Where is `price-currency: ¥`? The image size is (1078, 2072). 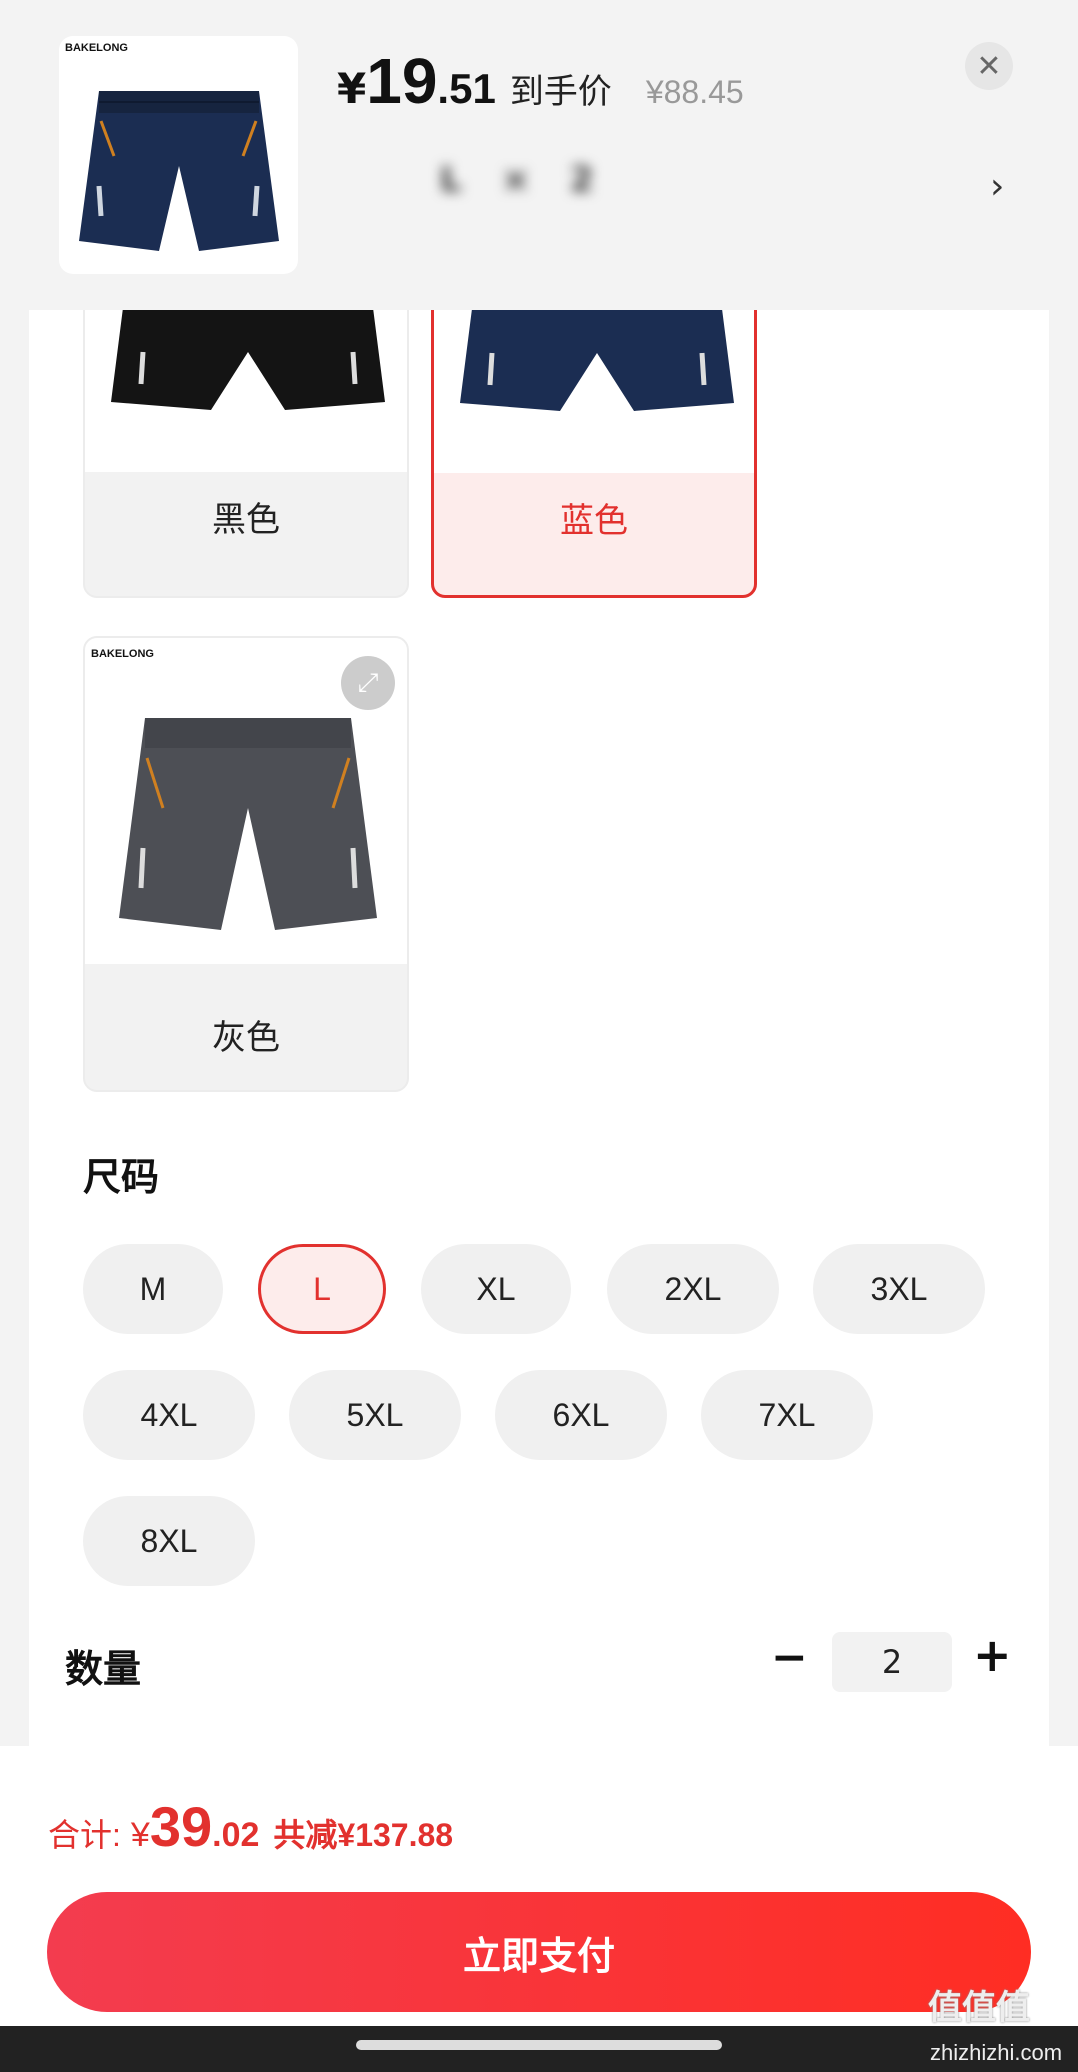
price-currency: ¥ is located at coordinates (352, 88).